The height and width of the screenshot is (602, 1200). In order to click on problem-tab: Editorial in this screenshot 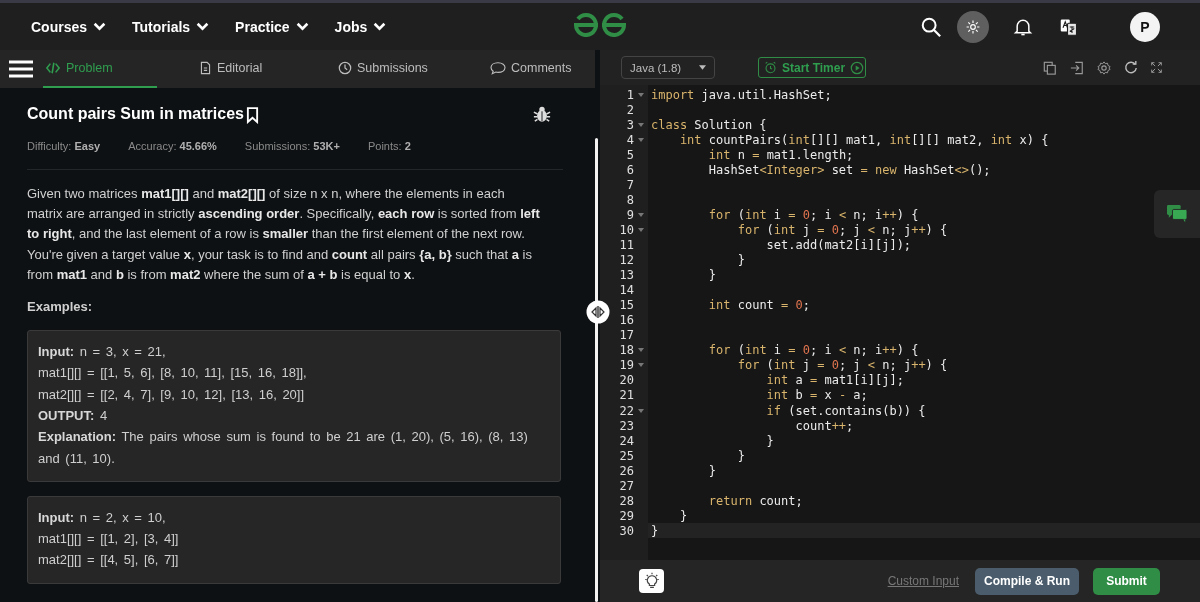, I will do `click(247, 69)`.